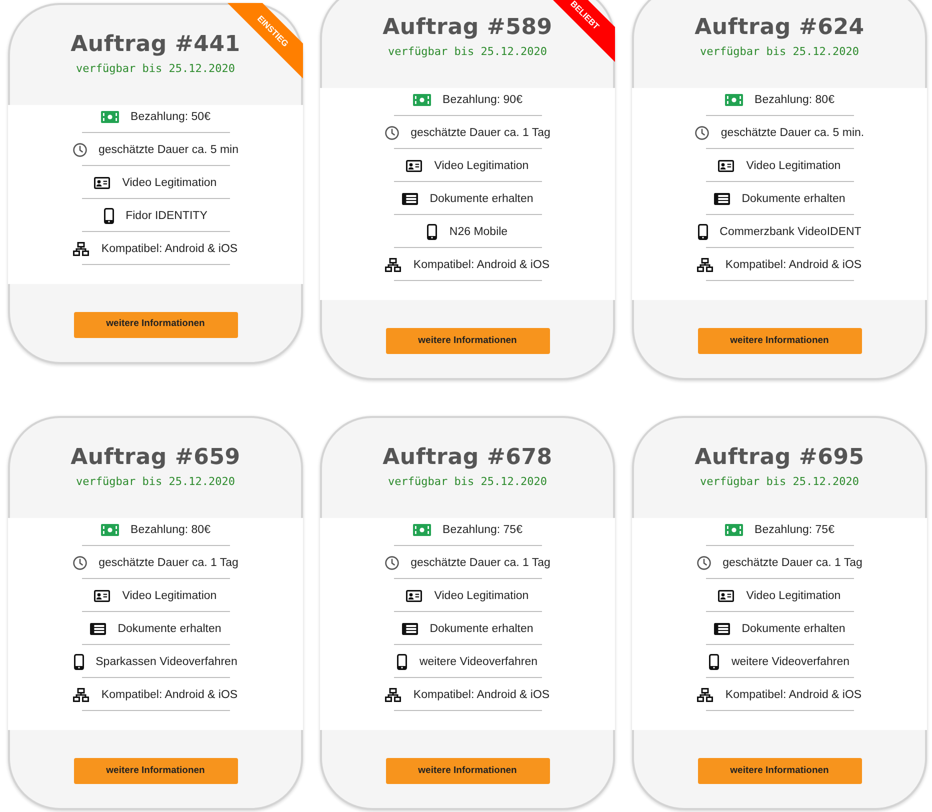  What do you see at coordinates (792, 133) in the screenshot?
I see `feature-label: geschätzte Dauer ca. 5 min.` at bounding box center [792, 133].